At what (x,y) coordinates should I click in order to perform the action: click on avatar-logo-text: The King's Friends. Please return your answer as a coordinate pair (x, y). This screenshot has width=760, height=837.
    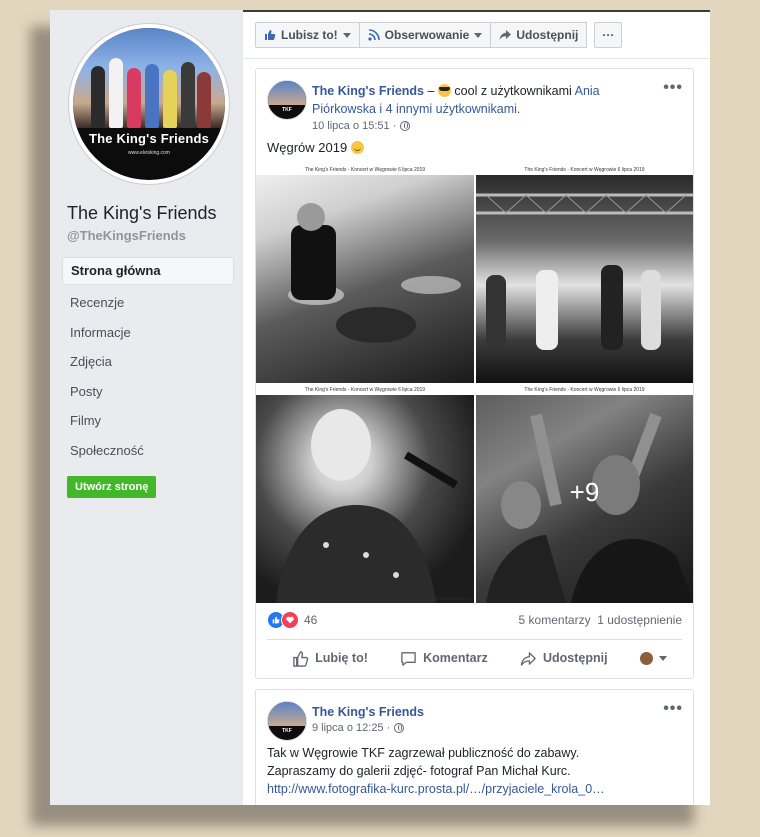
    Looking at the image, I should click on (149, 138).